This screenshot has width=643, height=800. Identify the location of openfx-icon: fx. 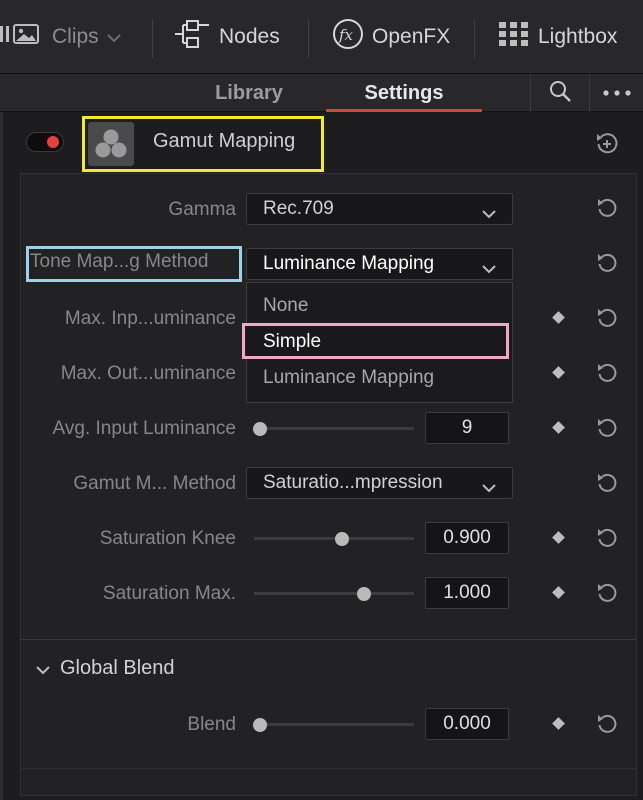
(348, 37).